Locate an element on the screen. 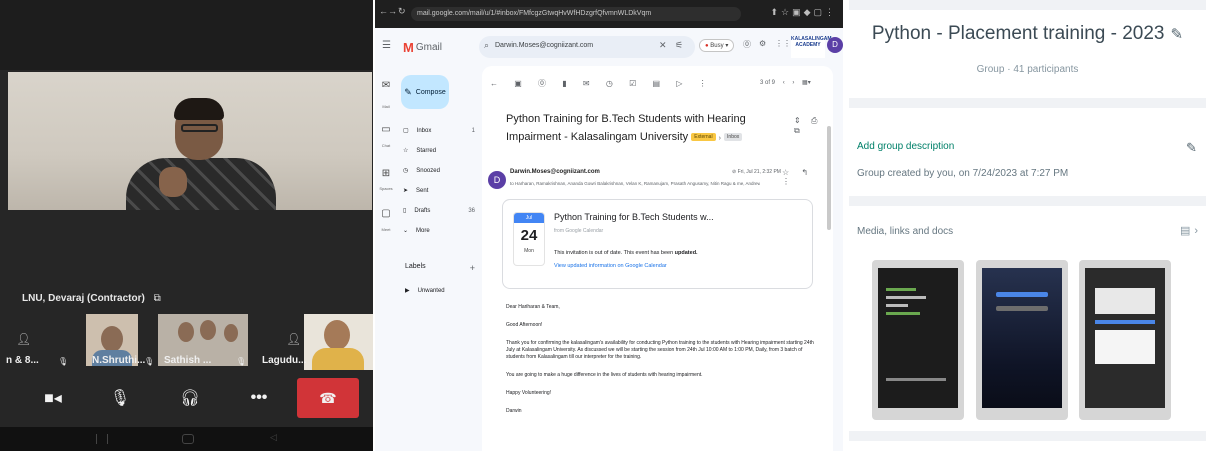  gmail-app-rail: ✉ Mail ▭ Chat ⊞ Spaces ▢ Meet is located at coordinates (386, 239).